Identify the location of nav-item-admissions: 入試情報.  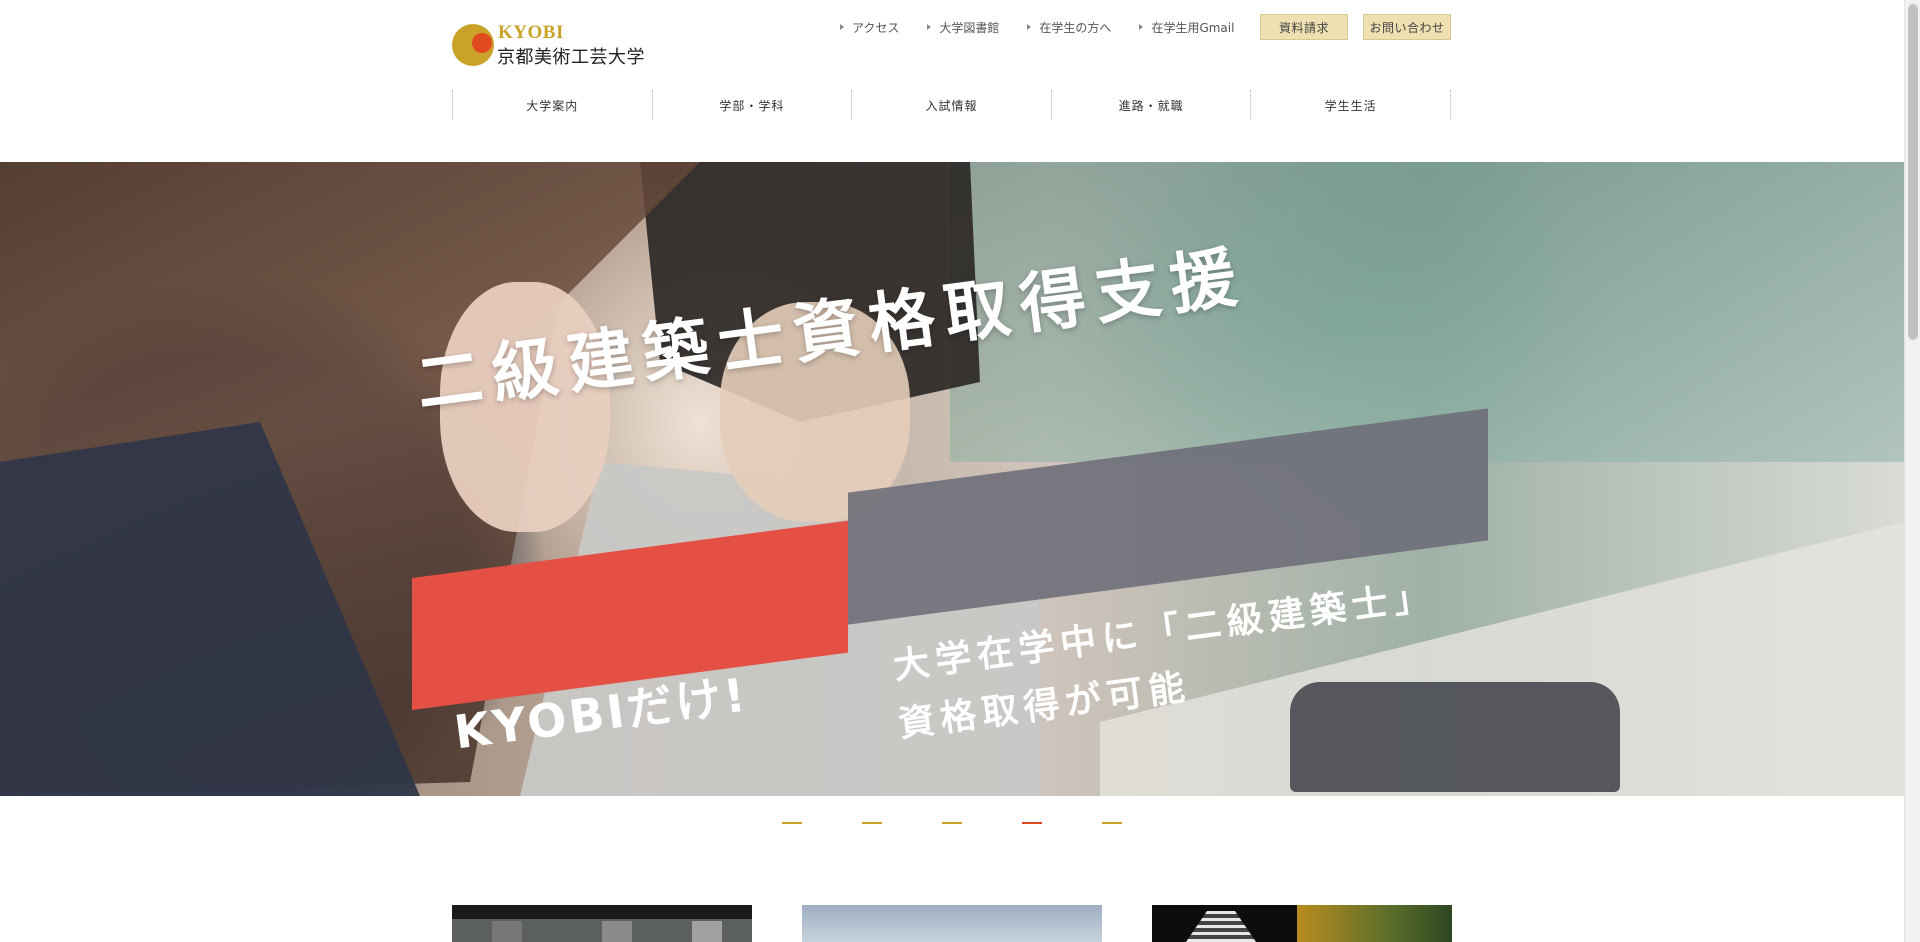
(951, 105).